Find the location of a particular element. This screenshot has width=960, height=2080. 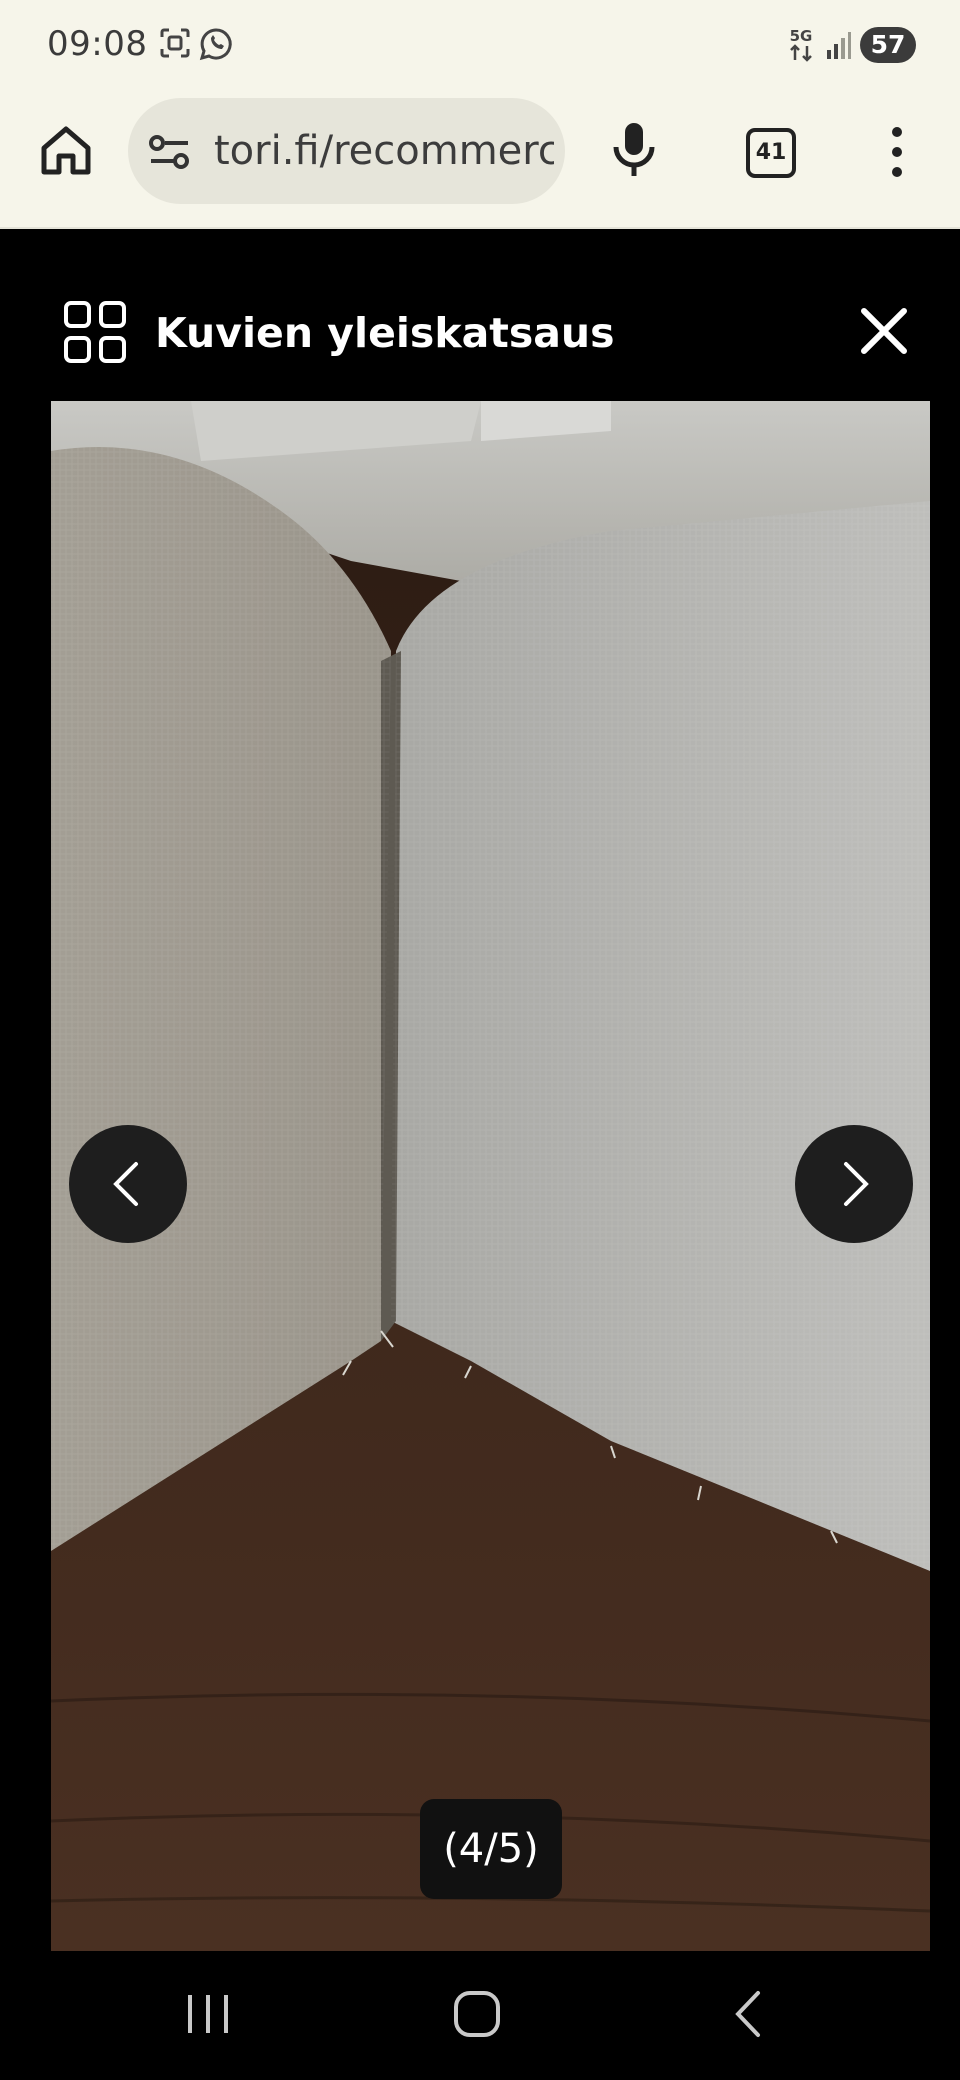

chevron-right-icon is located at coordinates (856, 1184).